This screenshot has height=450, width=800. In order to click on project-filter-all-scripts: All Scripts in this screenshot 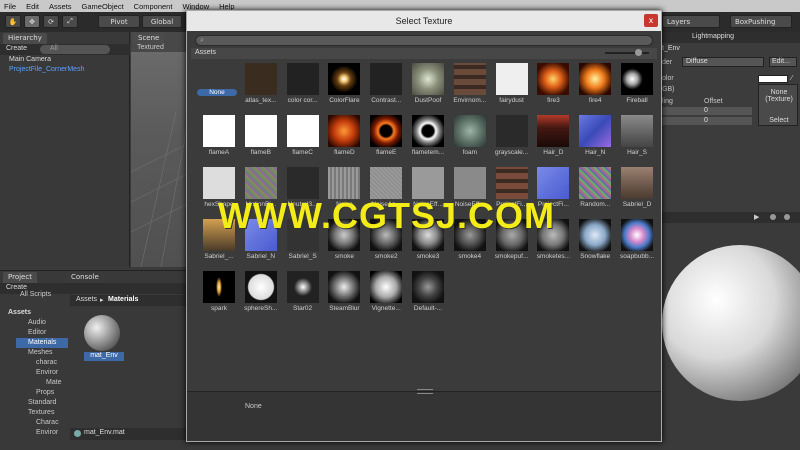, I will do `click(35, 294)`.